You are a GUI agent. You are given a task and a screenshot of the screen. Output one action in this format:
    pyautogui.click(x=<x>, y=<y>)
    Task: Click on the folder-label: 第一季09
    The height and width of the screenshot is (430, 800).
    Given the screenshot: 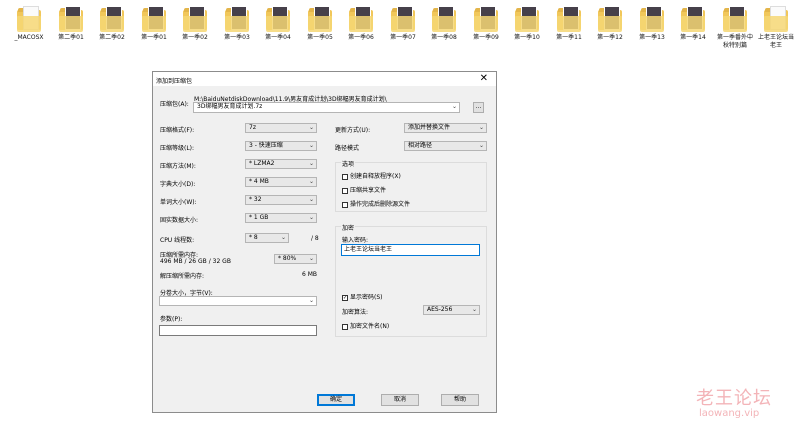 What is the action you would take?
    pyautogui.click(x=486, y=37)
    